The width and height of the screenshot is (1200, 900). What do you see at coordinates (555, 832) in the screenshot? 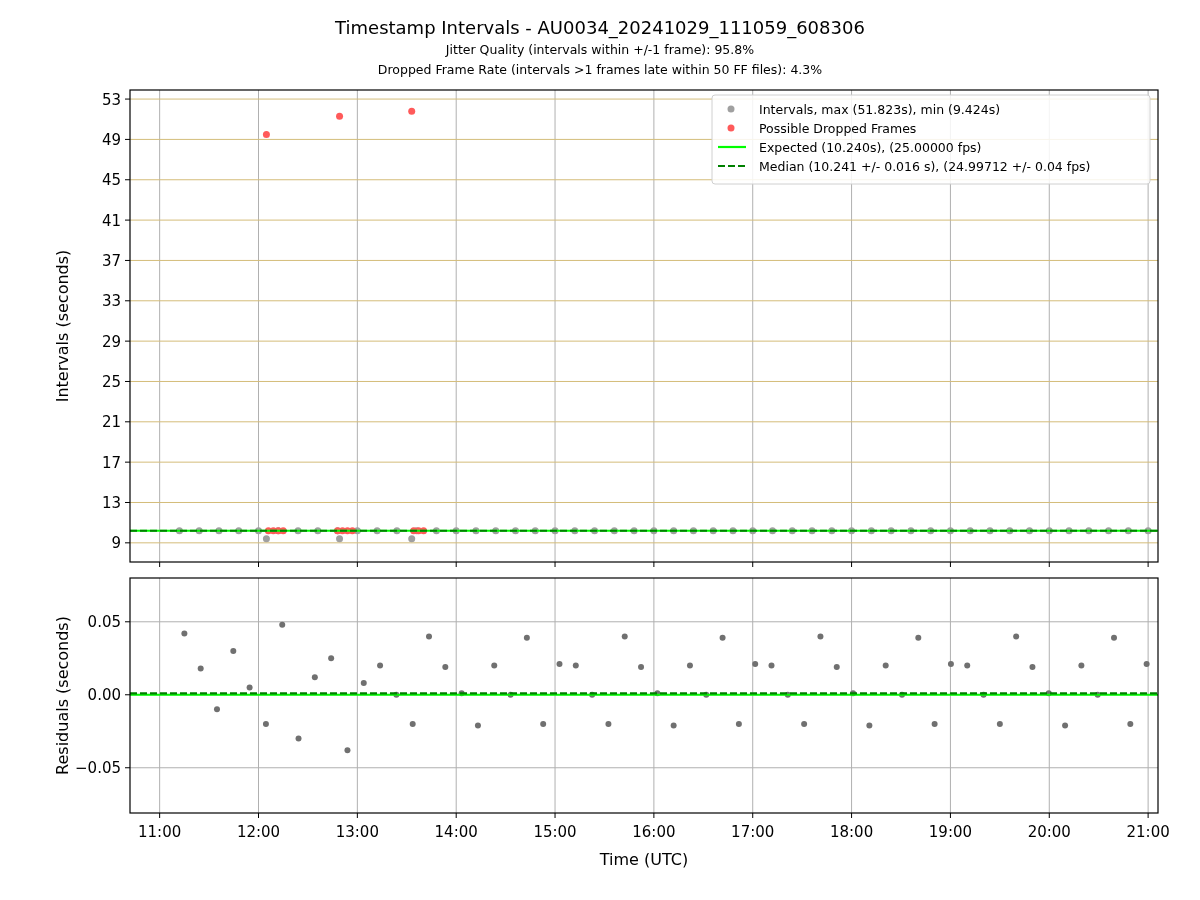
I see `x-tick-label: 15:00` at bounding box center [555, 832].